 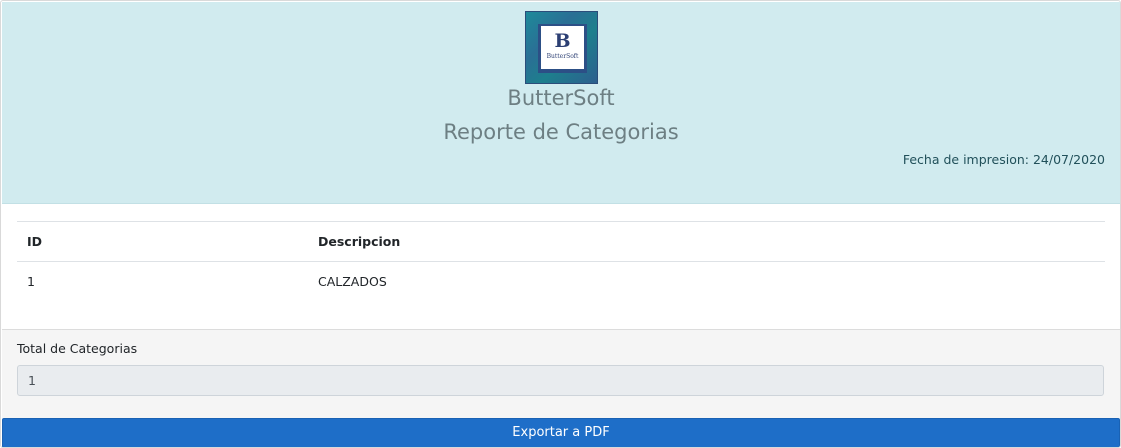 What do you see at coordinates (77, 348) in the screenshot?
I see `total-label: Total de Categorias` at bounding box center [77, 348].